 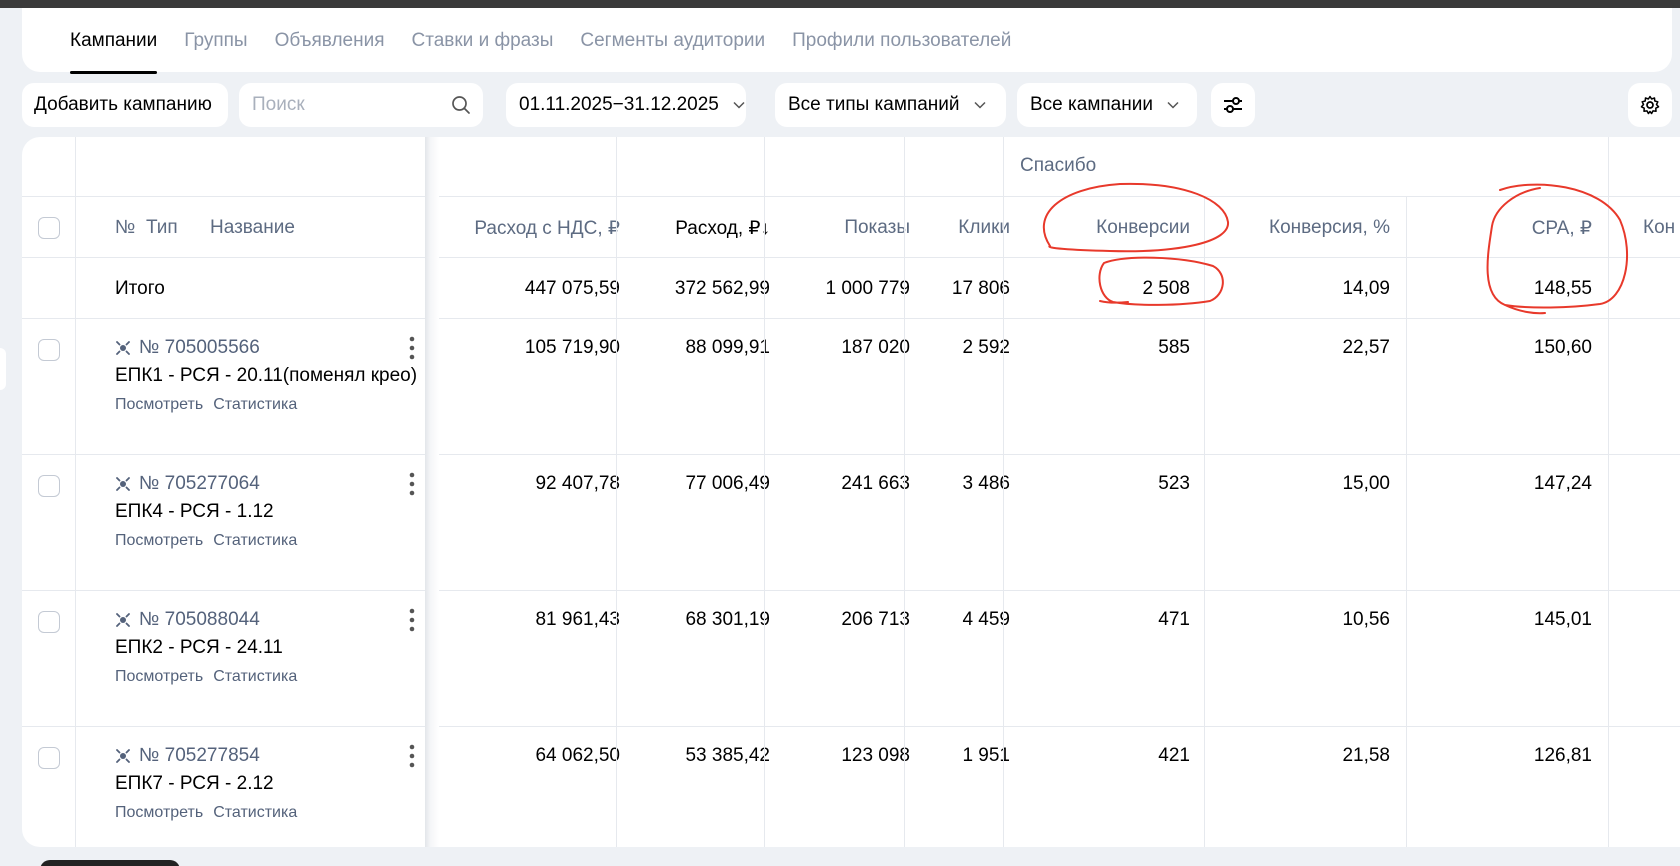 I want to click on header-type: Тип, so click(x=162, y=228).